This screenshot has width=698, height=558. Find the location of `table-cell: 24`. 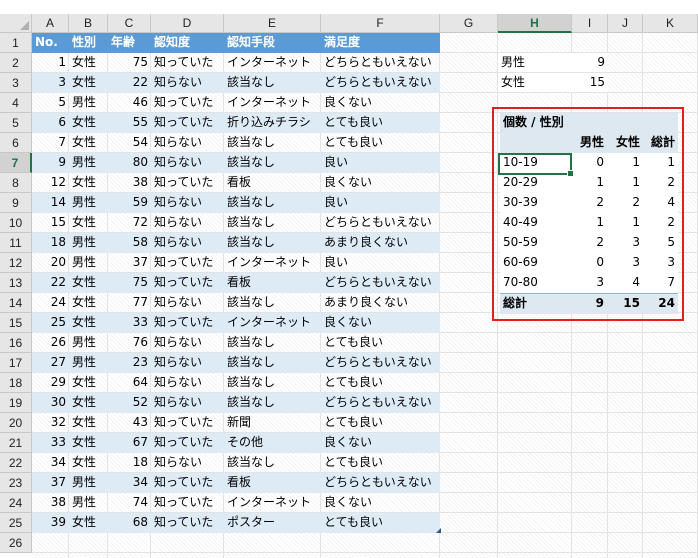

table-cell: 24 is located at coordinates (50, 302).